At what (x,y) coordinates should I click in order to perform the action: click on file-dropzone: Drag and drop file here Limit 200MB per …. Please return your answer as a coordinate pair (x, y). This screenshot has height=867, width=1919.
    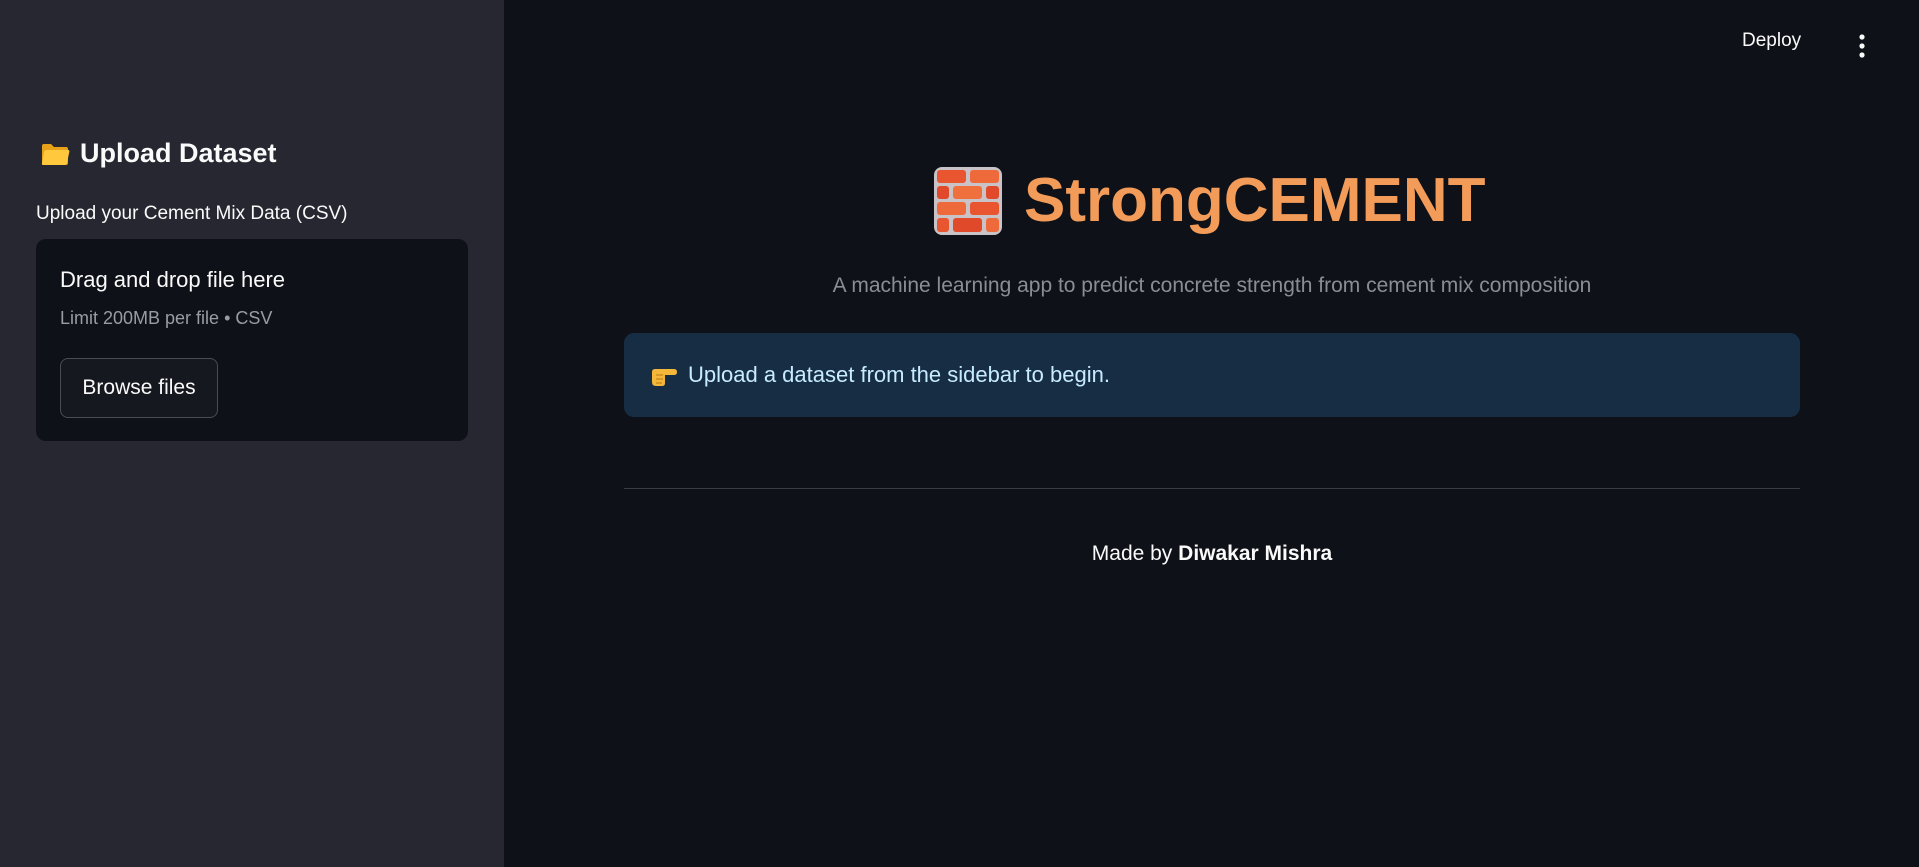
    Looking at the image, I should click on (252, 340).